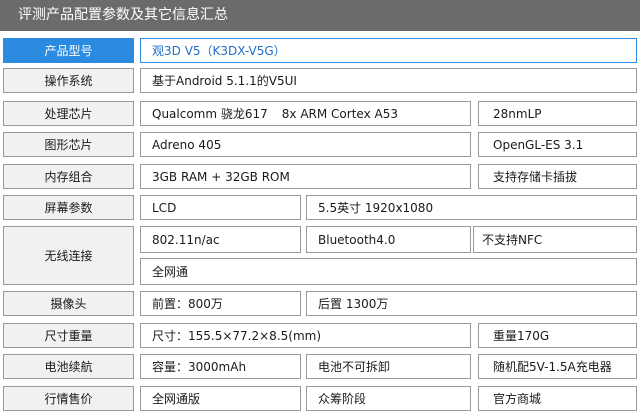 The height and width of the screenshot is (416, 640). What do you see at coordinates (557, 176) in the screenshot?
I see `value-memory-expansion: 支持存储卡插拔` at bounding box center [557, 176].